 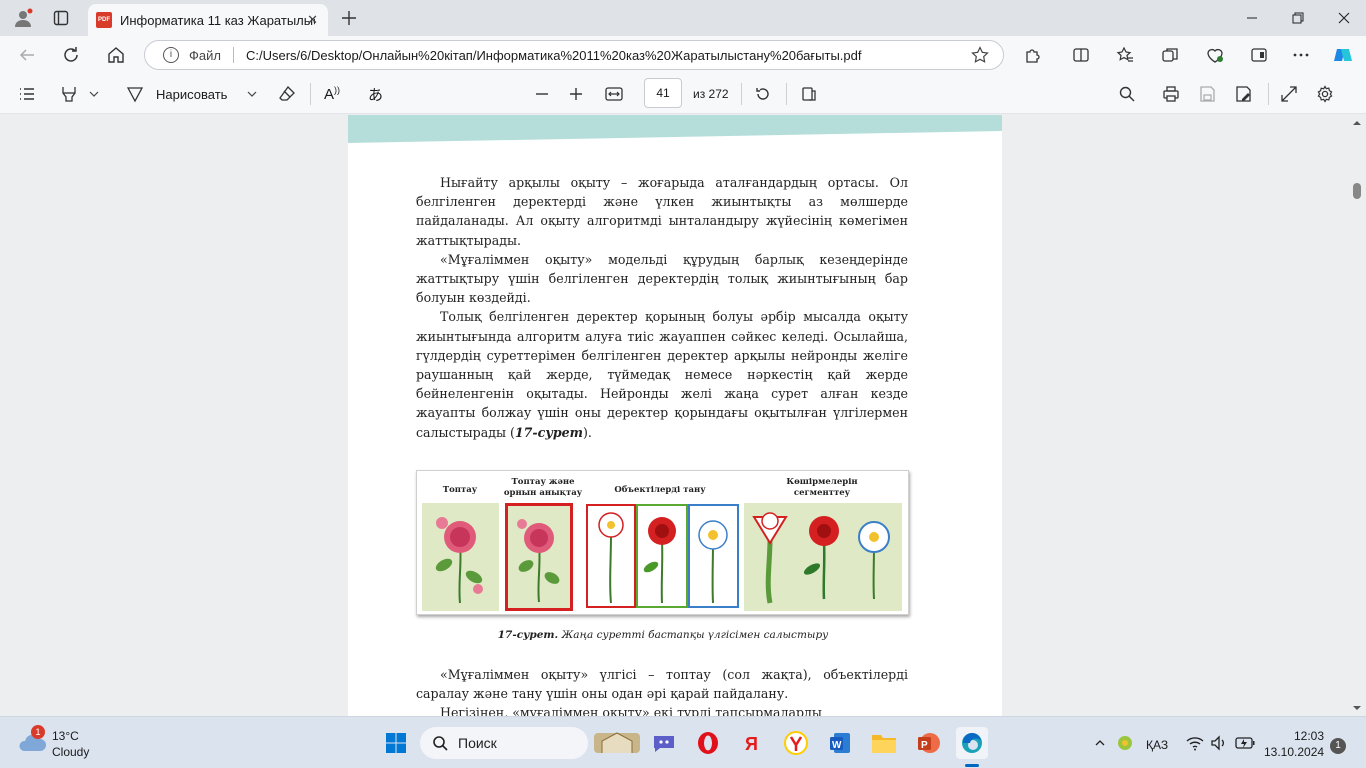 What do you see at coordinates (459, 560) in the screenshot?
I see `rose-flower-image` at bounding box center [459, 560].